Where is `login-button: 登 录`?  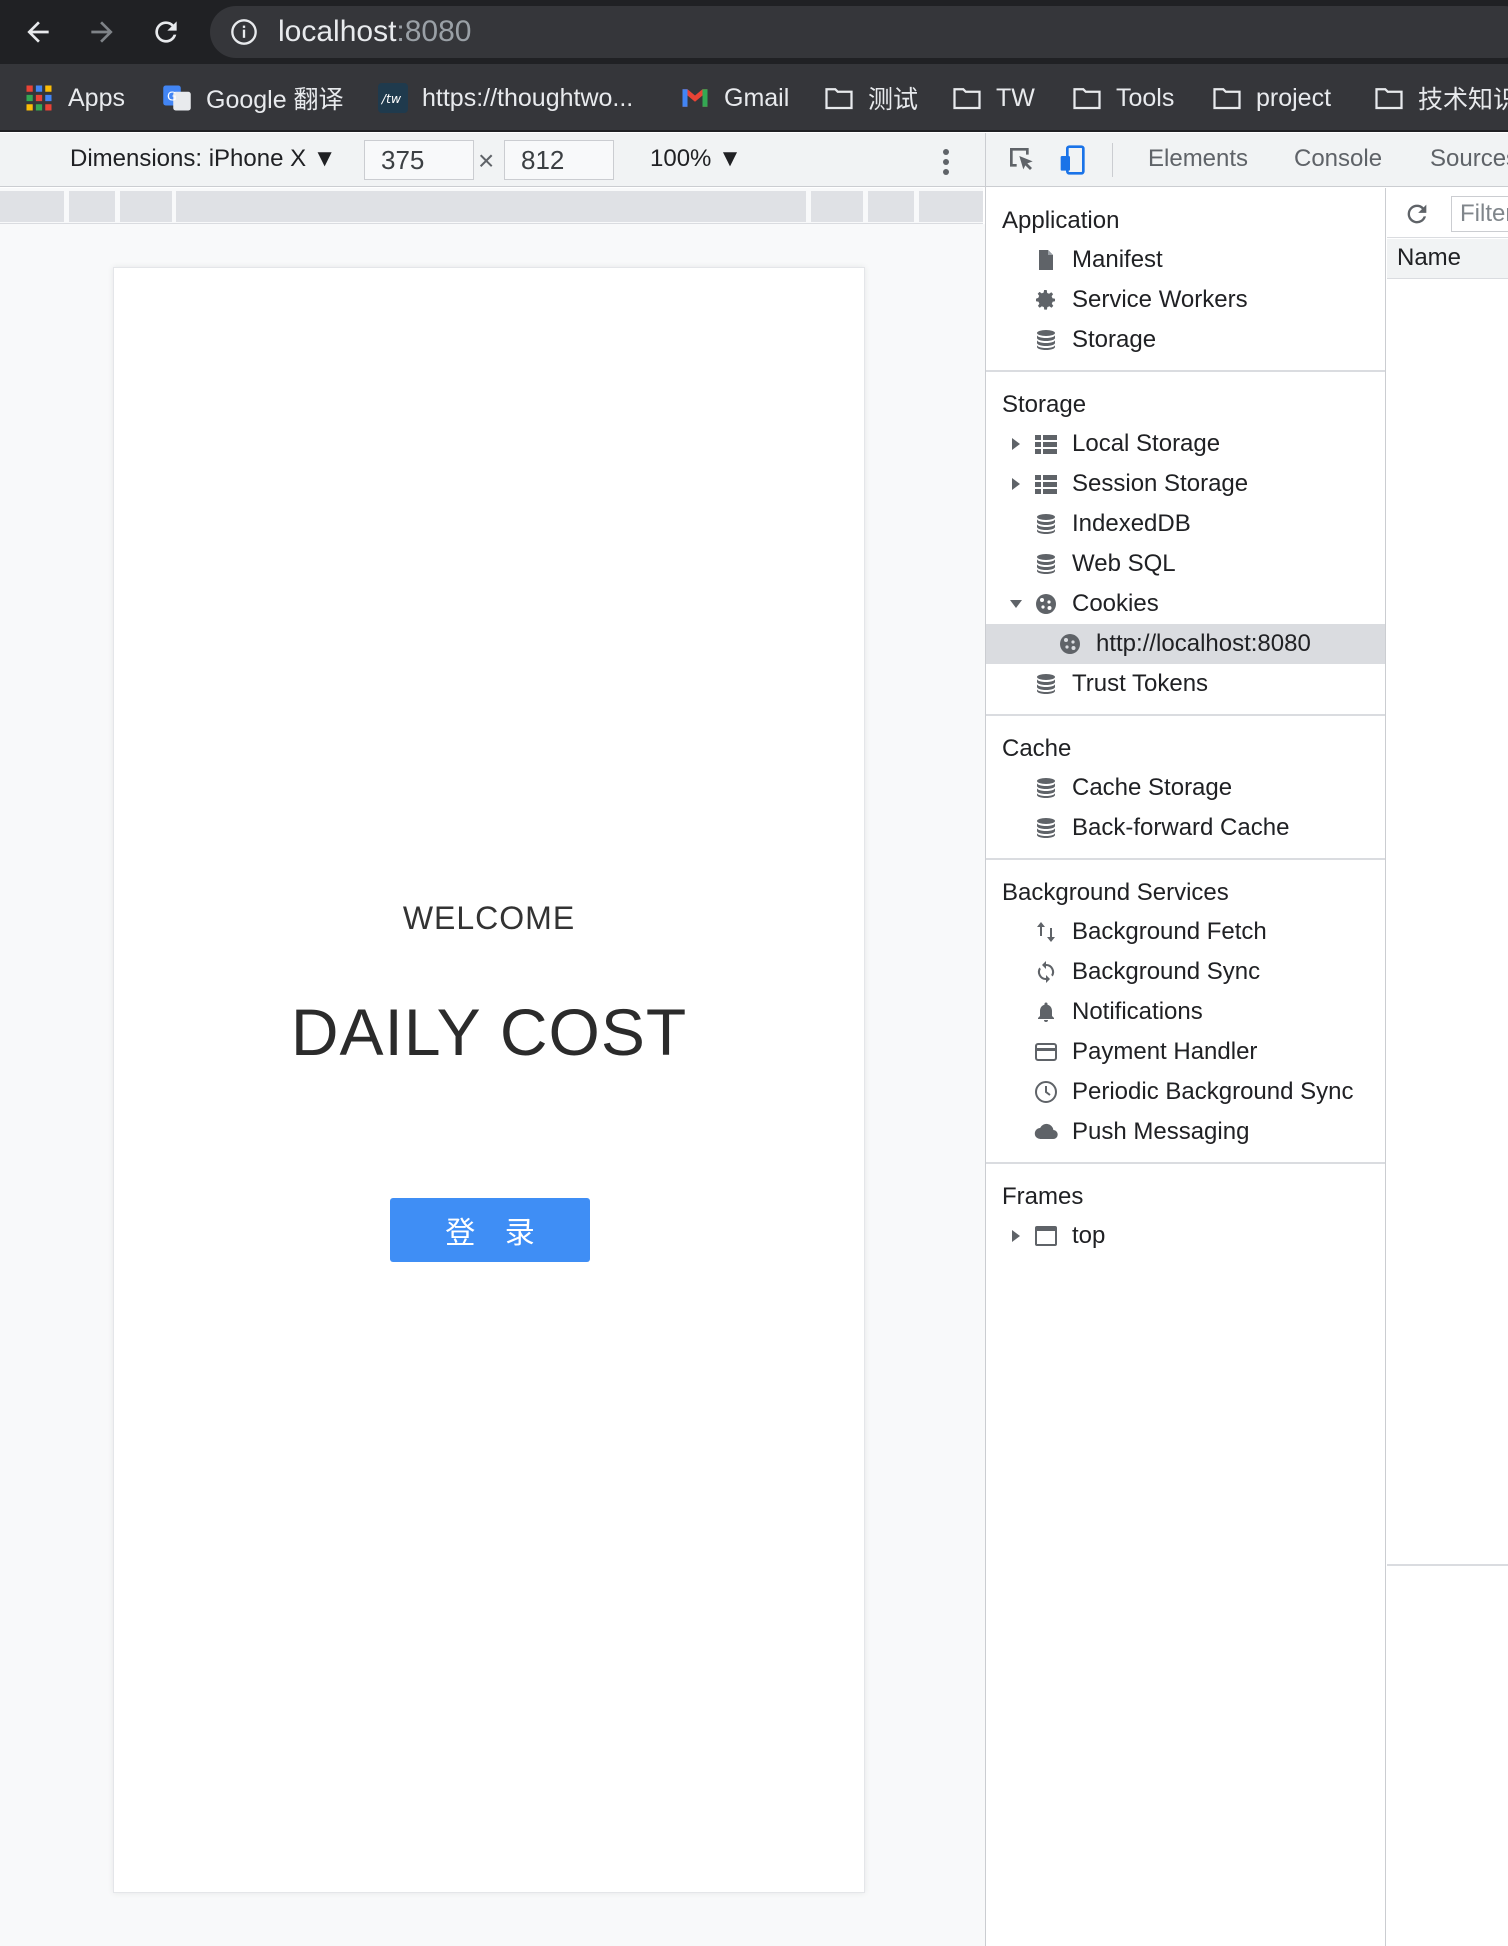
login-button: 登 录 is located at coordinates (490, 1230).